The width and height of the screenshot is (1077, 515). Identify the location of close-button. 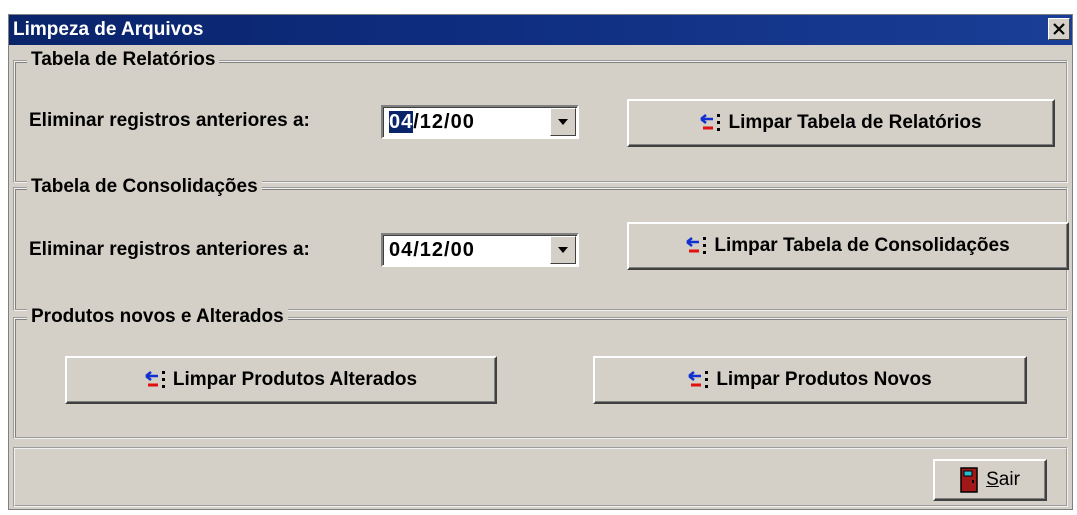
(1059, 29).